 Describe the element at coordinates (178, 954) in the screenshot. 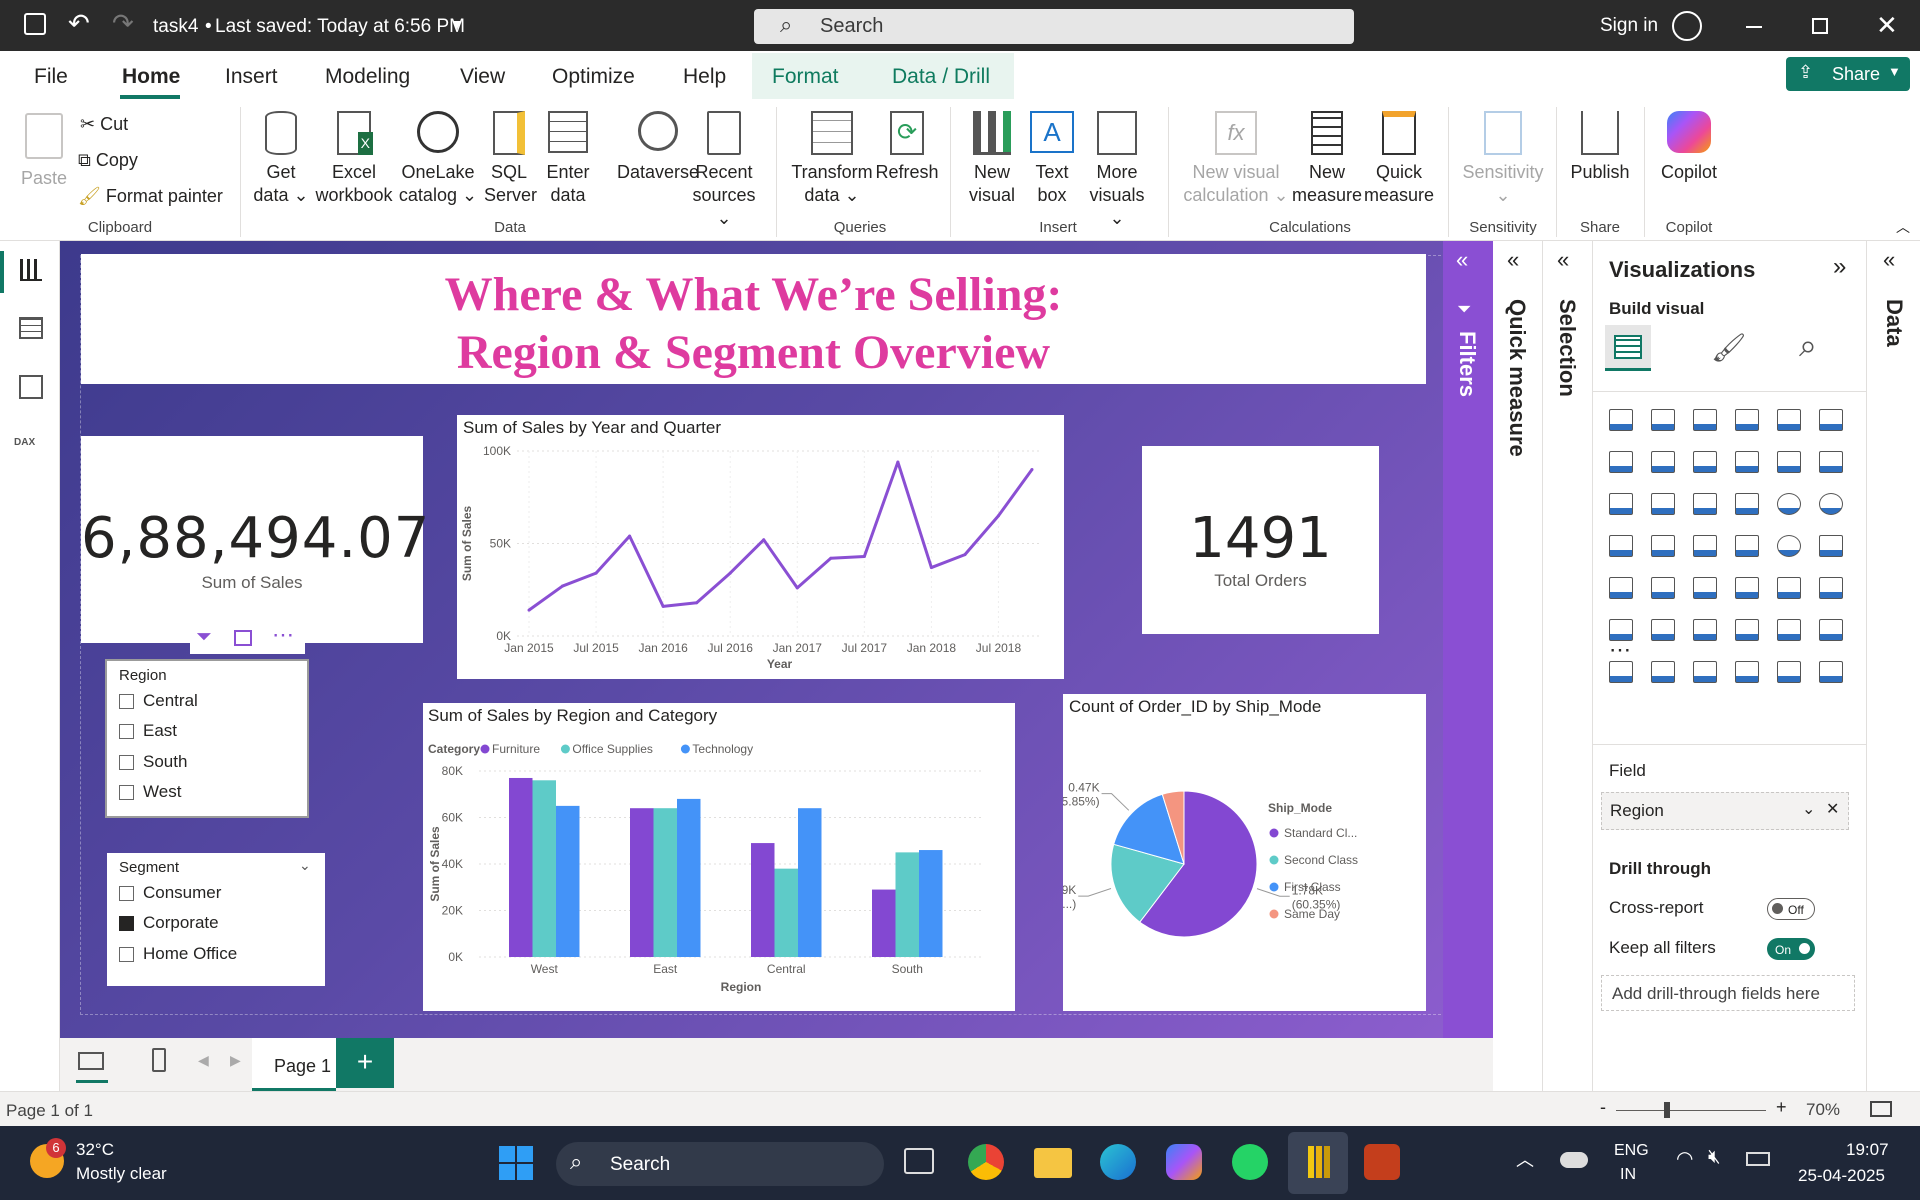

I see `segment-option-home-office: Home Office` at that location.